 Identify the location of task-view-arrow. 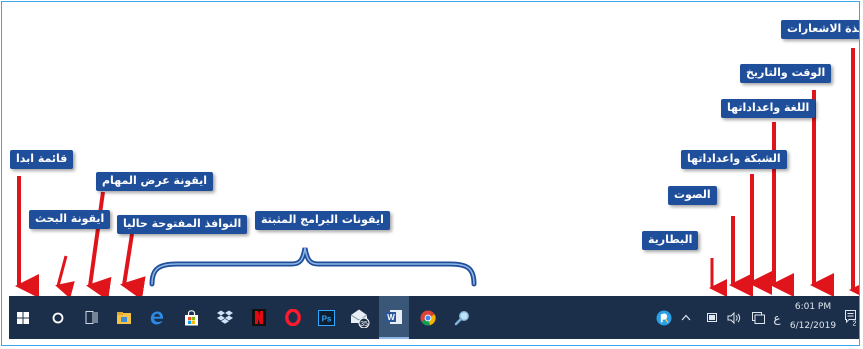
(99, 246).